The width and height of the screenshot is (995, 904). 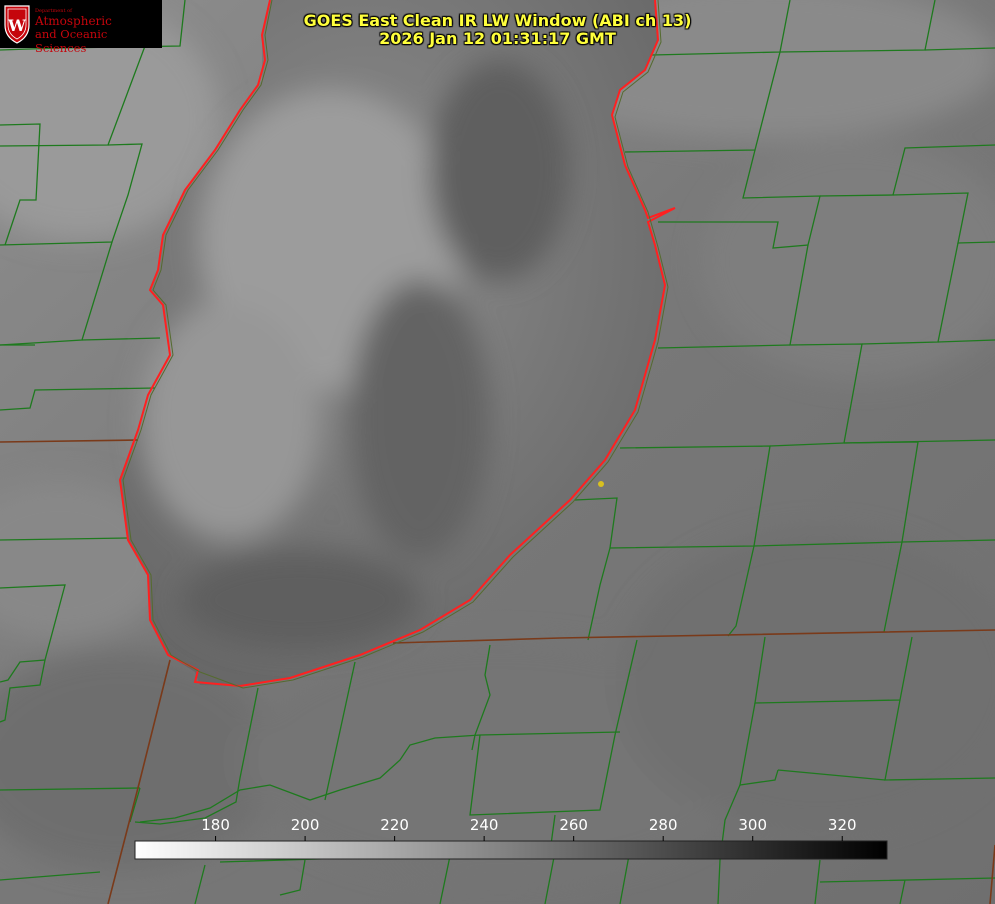 What do you see at coordinates (71, 41) in the screenshot?
I see `logo-name-line2: and Oceanic Sciences` at bounding box center [71, 41].